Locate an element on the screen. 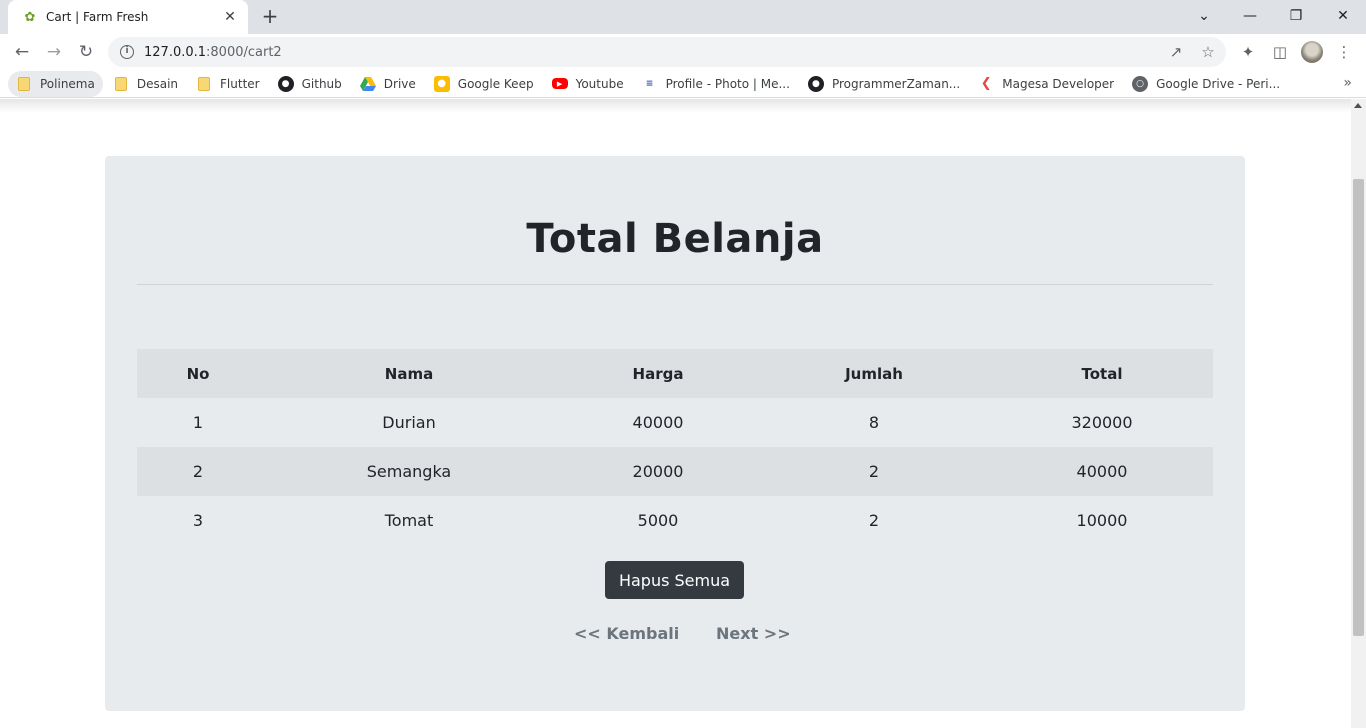 The height and width of the screenshot is (728, 1366). cell-no: 1 is located at coordinates (198, 422).